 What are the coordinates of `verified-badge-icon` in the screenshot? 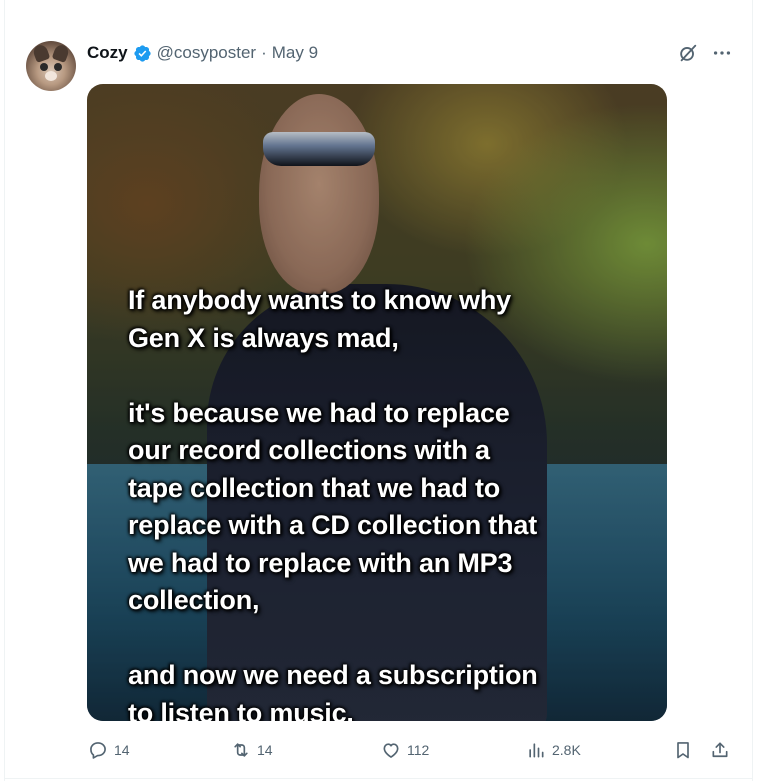 It's located at (142, 53).